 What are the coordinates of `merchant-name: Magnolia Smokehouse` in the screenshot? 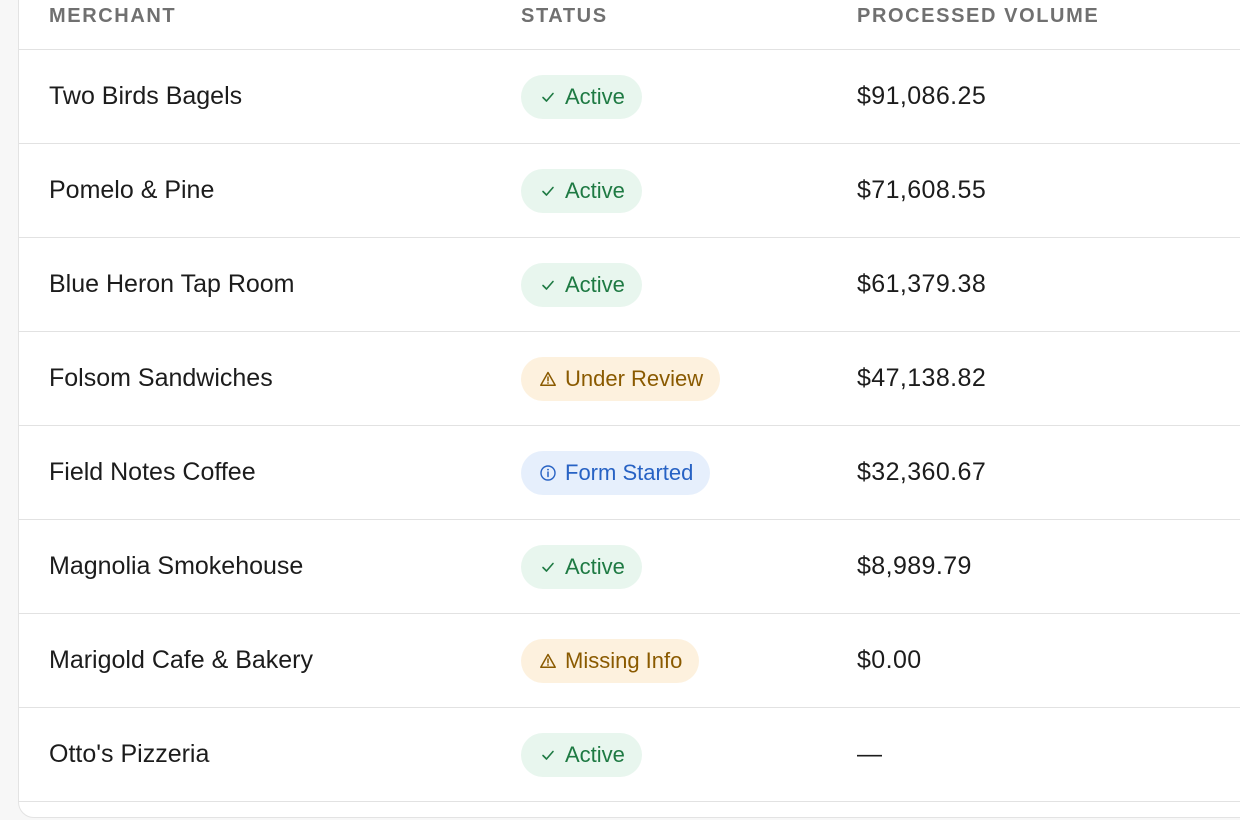 It's located at (176, 566).